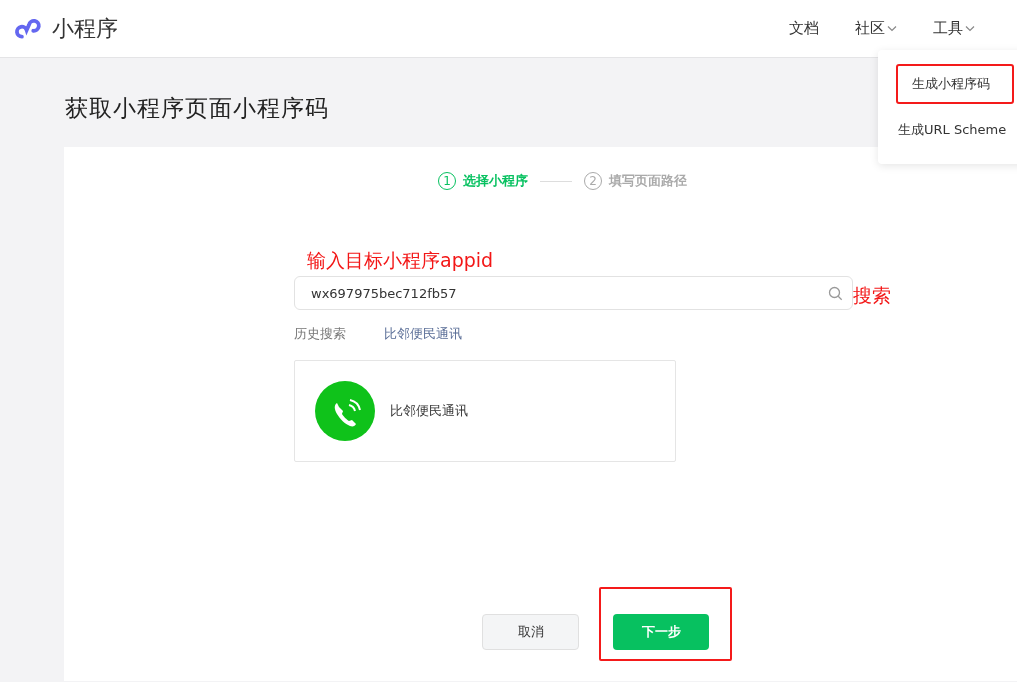  Describe the element at coordinates (876, 28) in the screenshot. I see `nav-link: 社区` at that location.